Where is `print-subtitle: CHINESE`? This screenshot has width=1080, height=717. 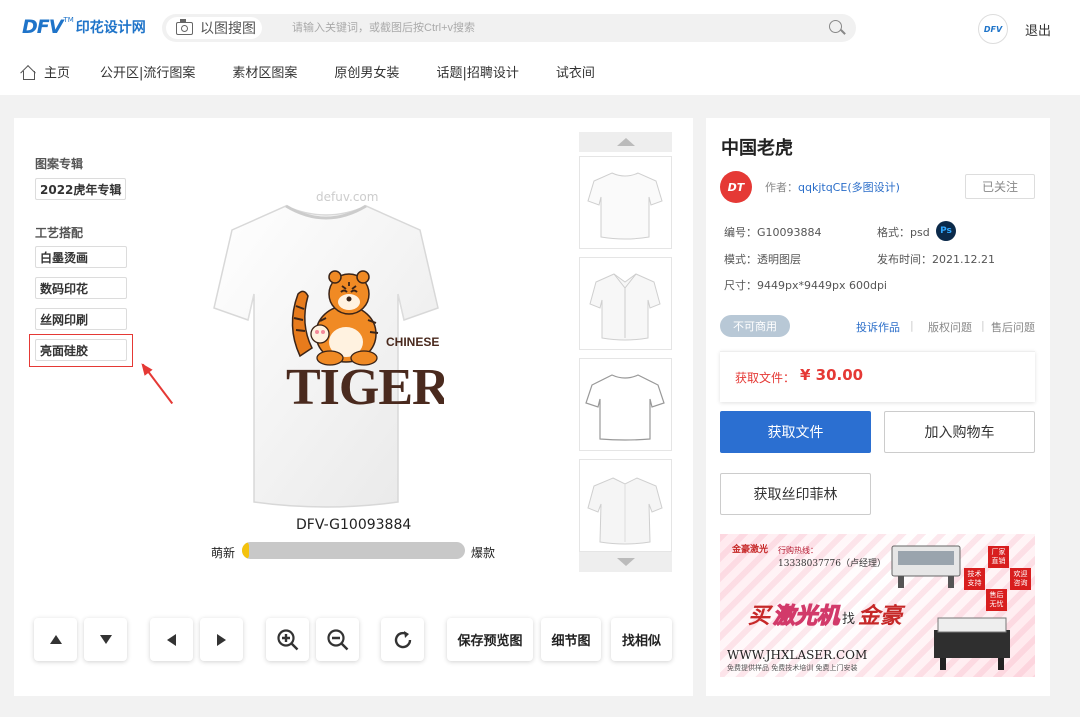
print-subtitle: CHINESE is located at coordinates (412, 342).